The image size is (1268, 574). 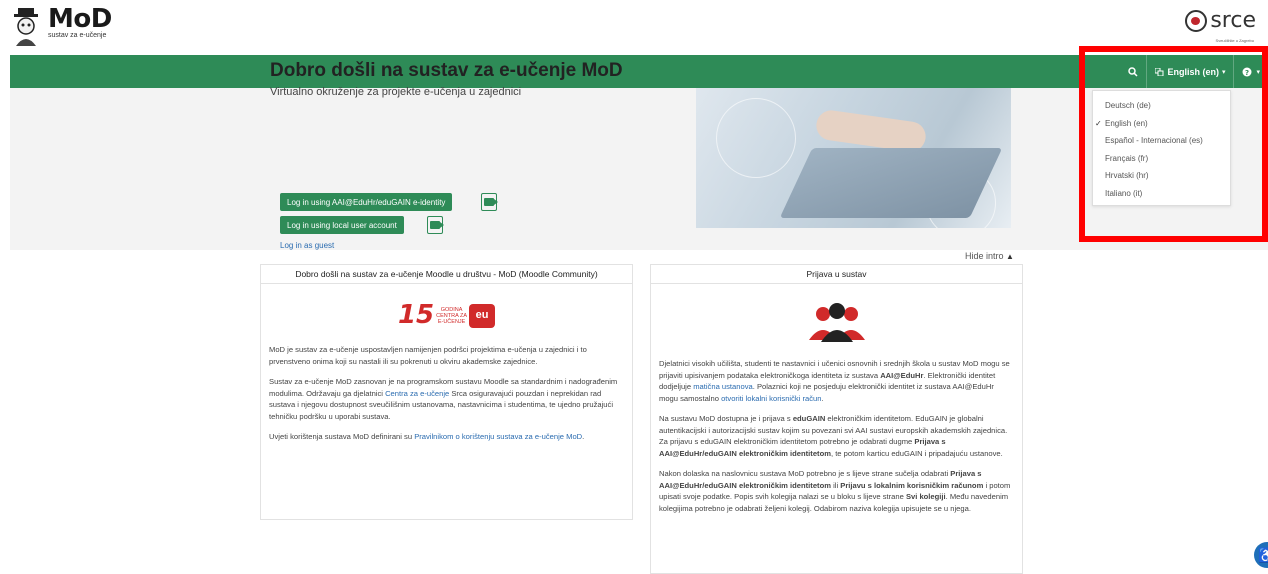 I want to click on login-local-button: Log in using local user account, so click(x=342, y=225).